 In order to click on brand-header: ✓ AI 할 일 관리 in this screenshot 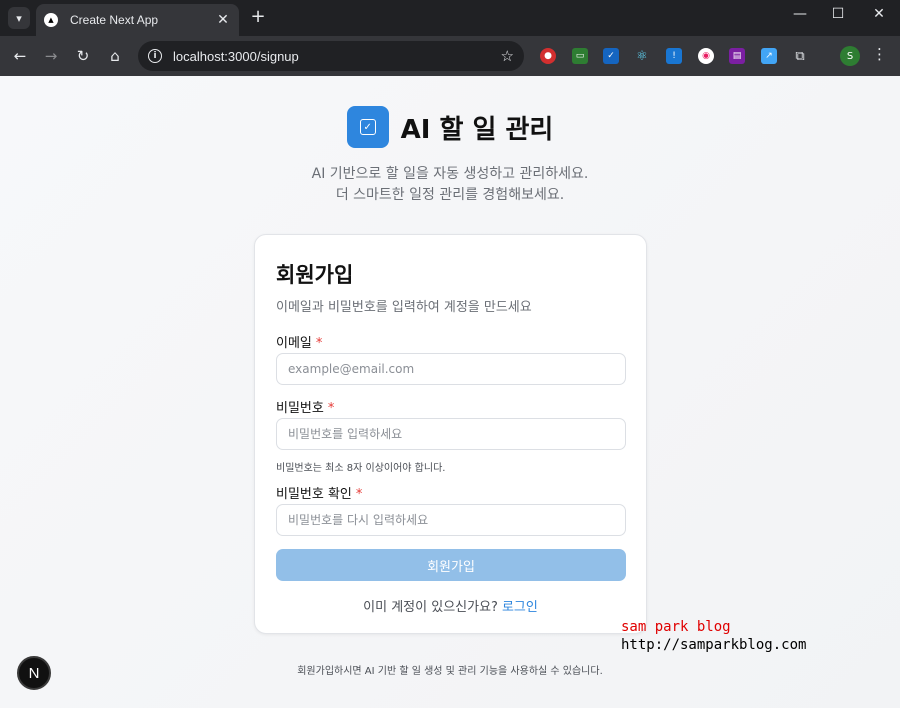, I will do `click(450, 127)`.